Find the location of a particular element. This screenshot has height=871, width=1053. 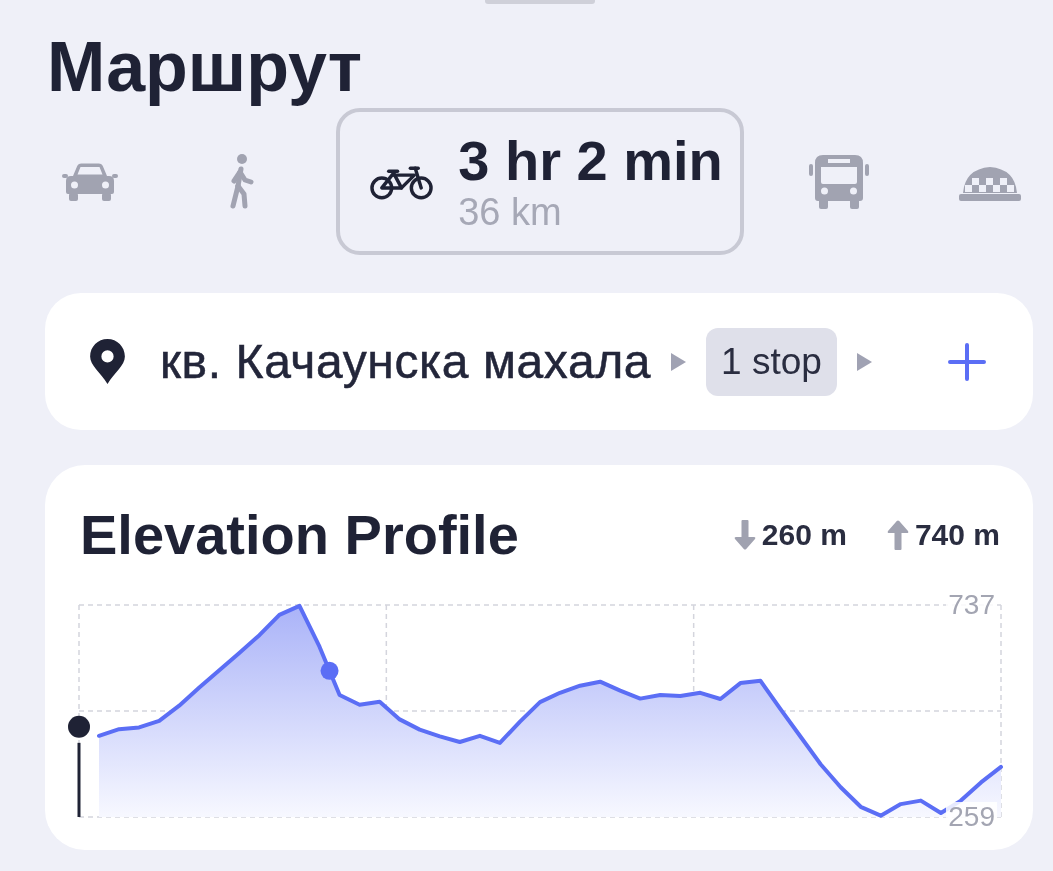

stops-chip: 1 stop is located at coordinates (771, 361).